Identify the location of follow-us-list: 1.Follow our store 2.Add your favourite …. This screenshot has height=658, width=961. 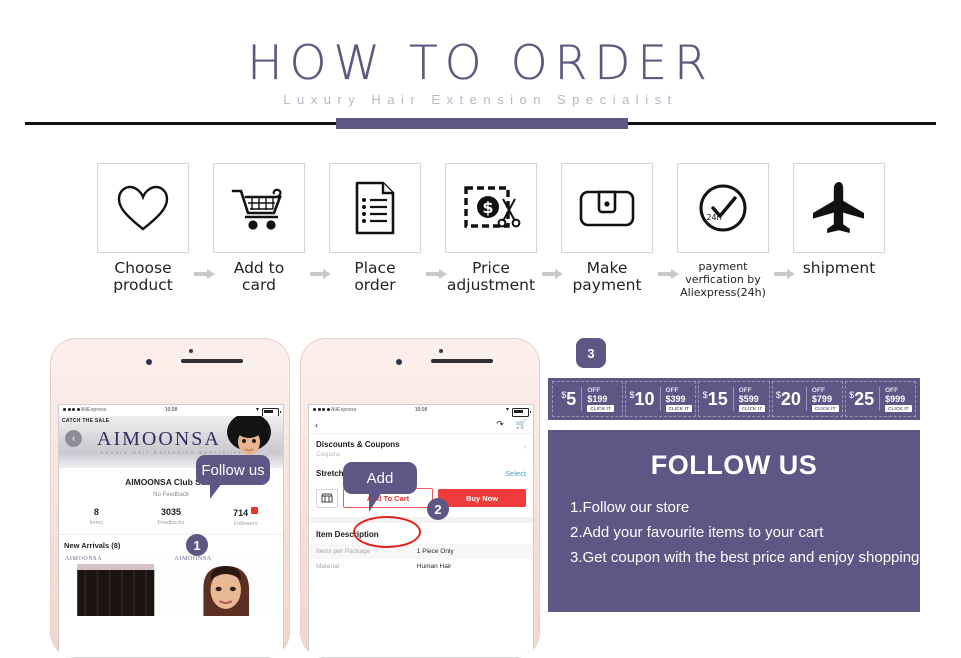
(734, 532).